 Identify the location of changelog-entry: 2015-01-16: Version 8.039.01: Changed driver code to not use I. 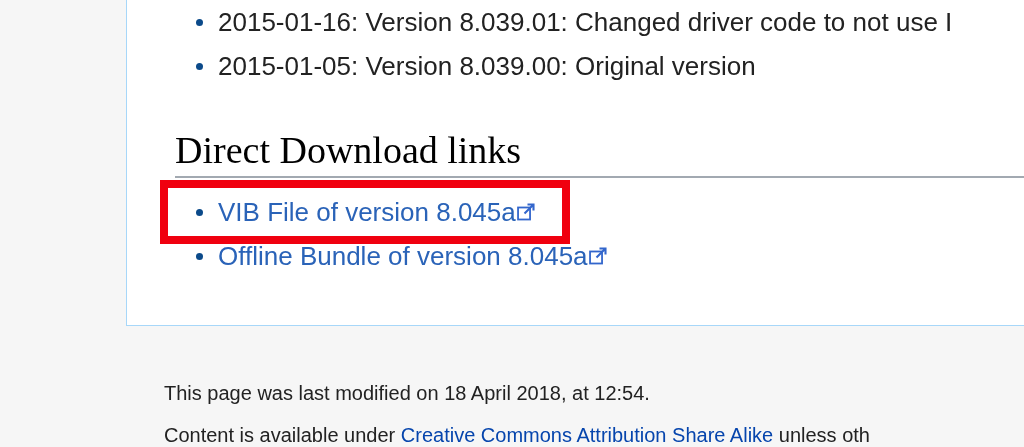
(585, 22).